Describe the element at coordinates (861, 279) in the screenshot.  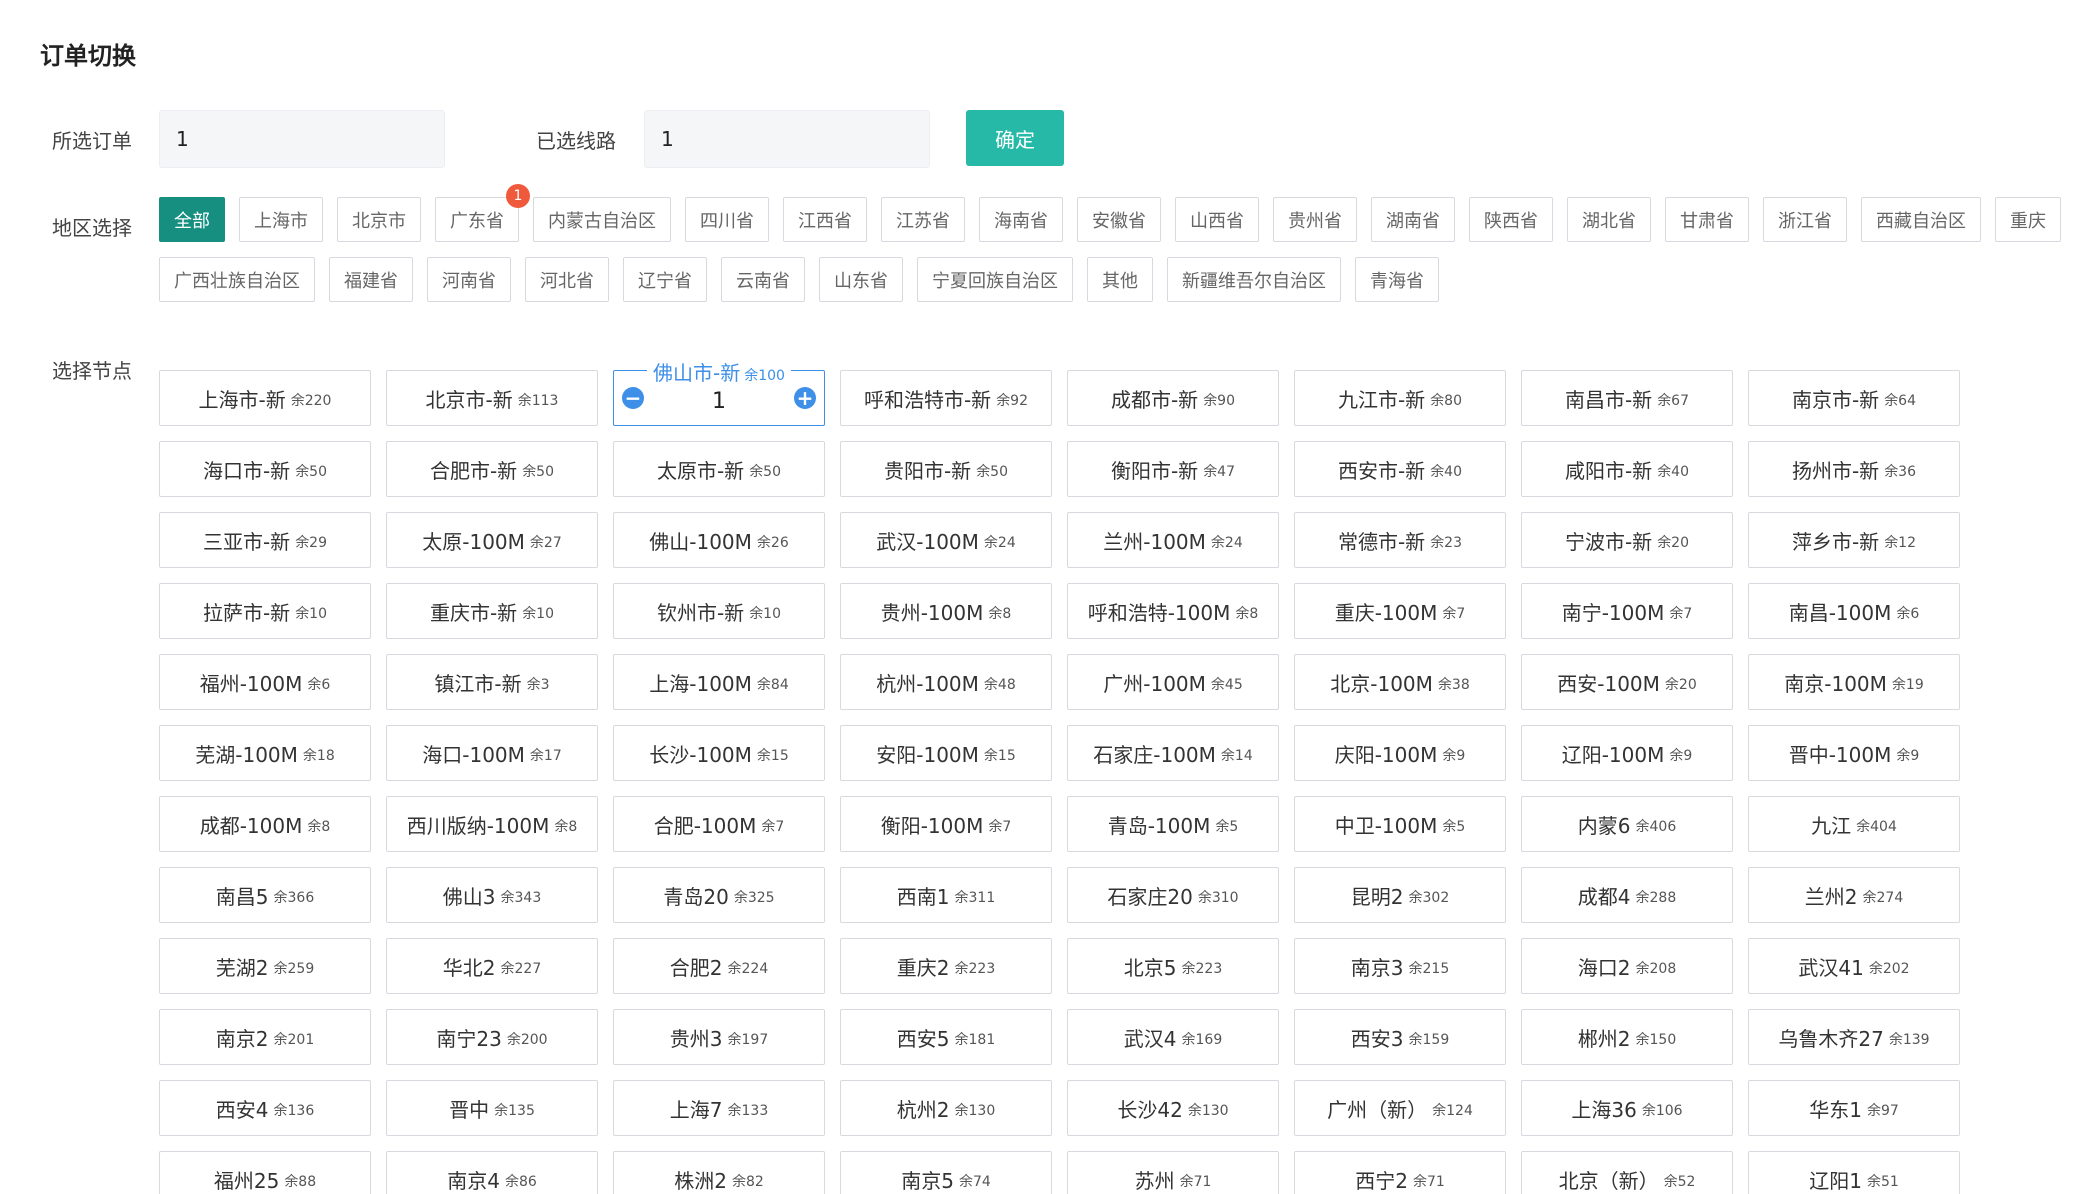
I see `region-tag: 山东省` at that location.